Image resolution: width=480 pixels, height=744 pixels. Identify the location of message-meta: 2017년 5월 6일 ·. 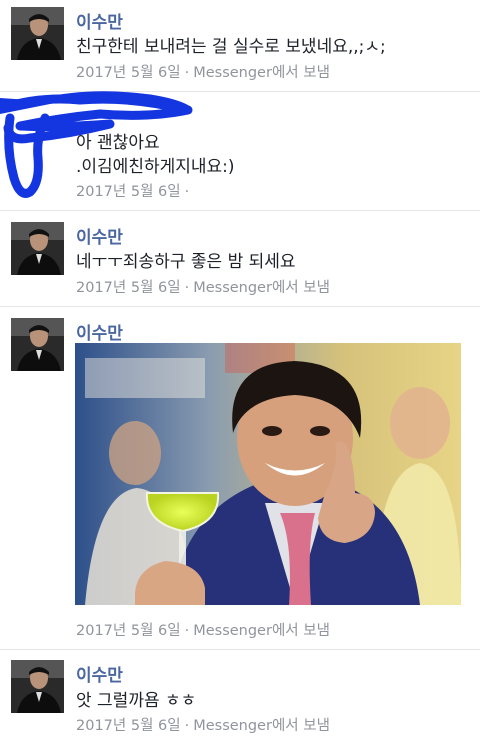
(134, 190).